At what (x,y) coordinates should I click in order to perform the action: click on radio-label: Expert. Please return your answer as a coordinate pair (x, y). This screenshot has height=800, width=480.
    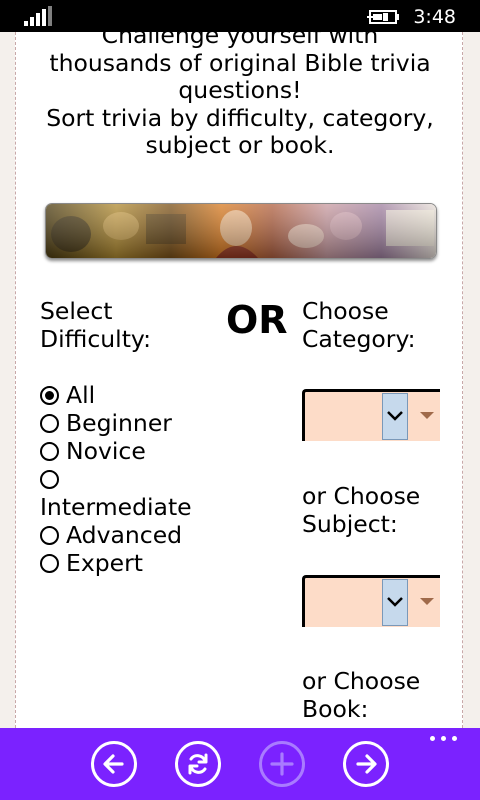
    Looking at the image, I should click on (105, 563).